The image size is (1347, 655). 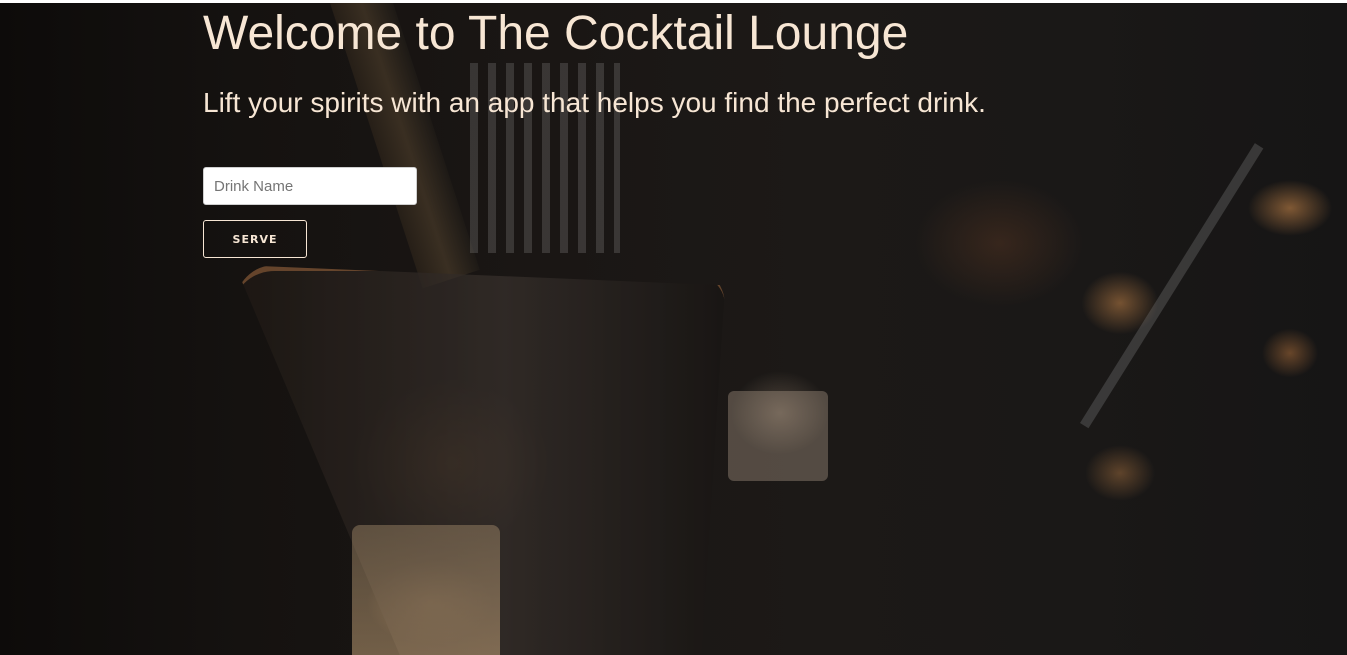 I want to click on drink-name-input, so click(x=310, y=186).